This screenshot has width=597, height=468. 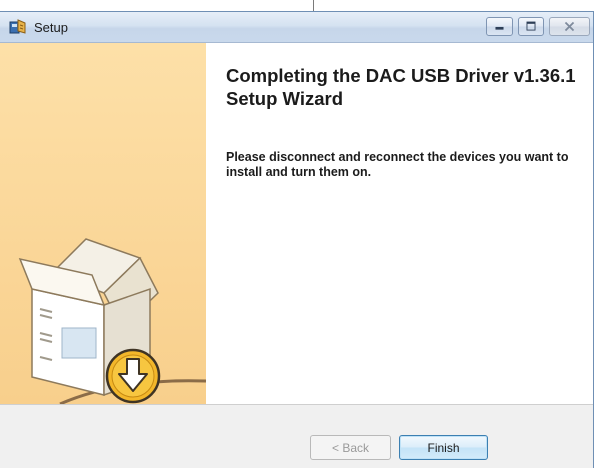 I want to click on close-icon, so click(x=569, y=26).